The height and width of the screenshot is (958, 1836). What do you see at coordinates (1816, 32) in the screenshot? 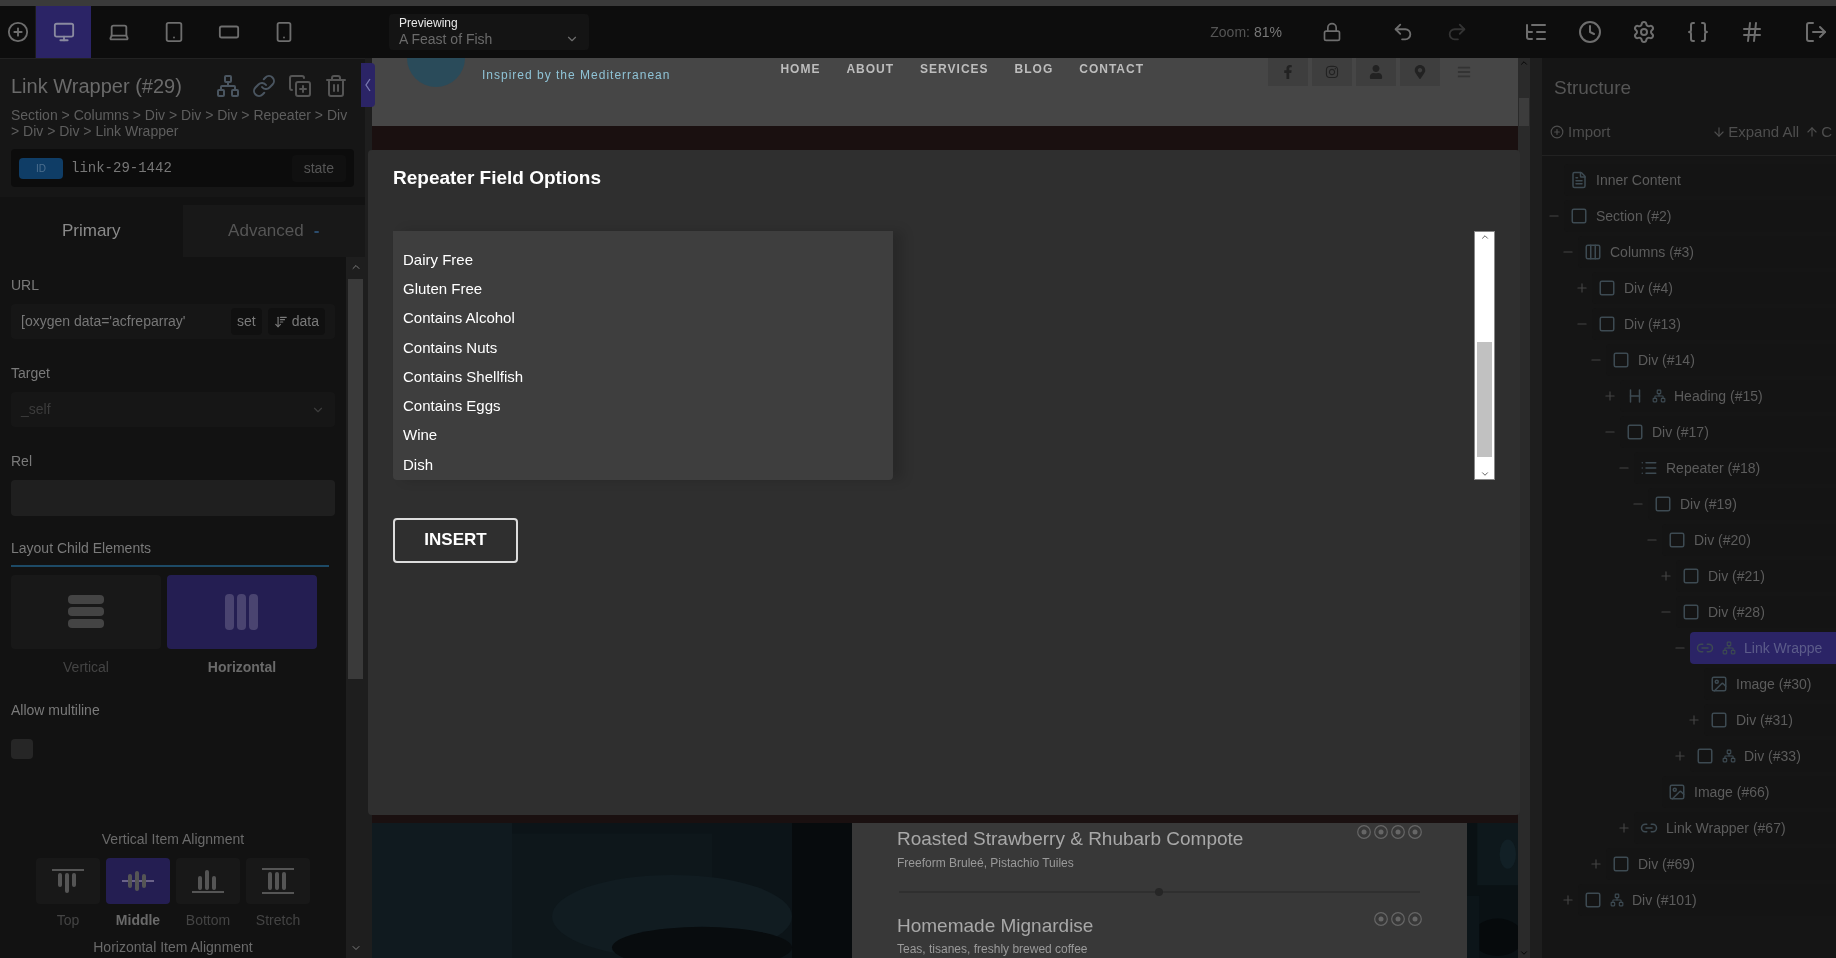
I see `exit-icon` at bounding box center [1816, 32].